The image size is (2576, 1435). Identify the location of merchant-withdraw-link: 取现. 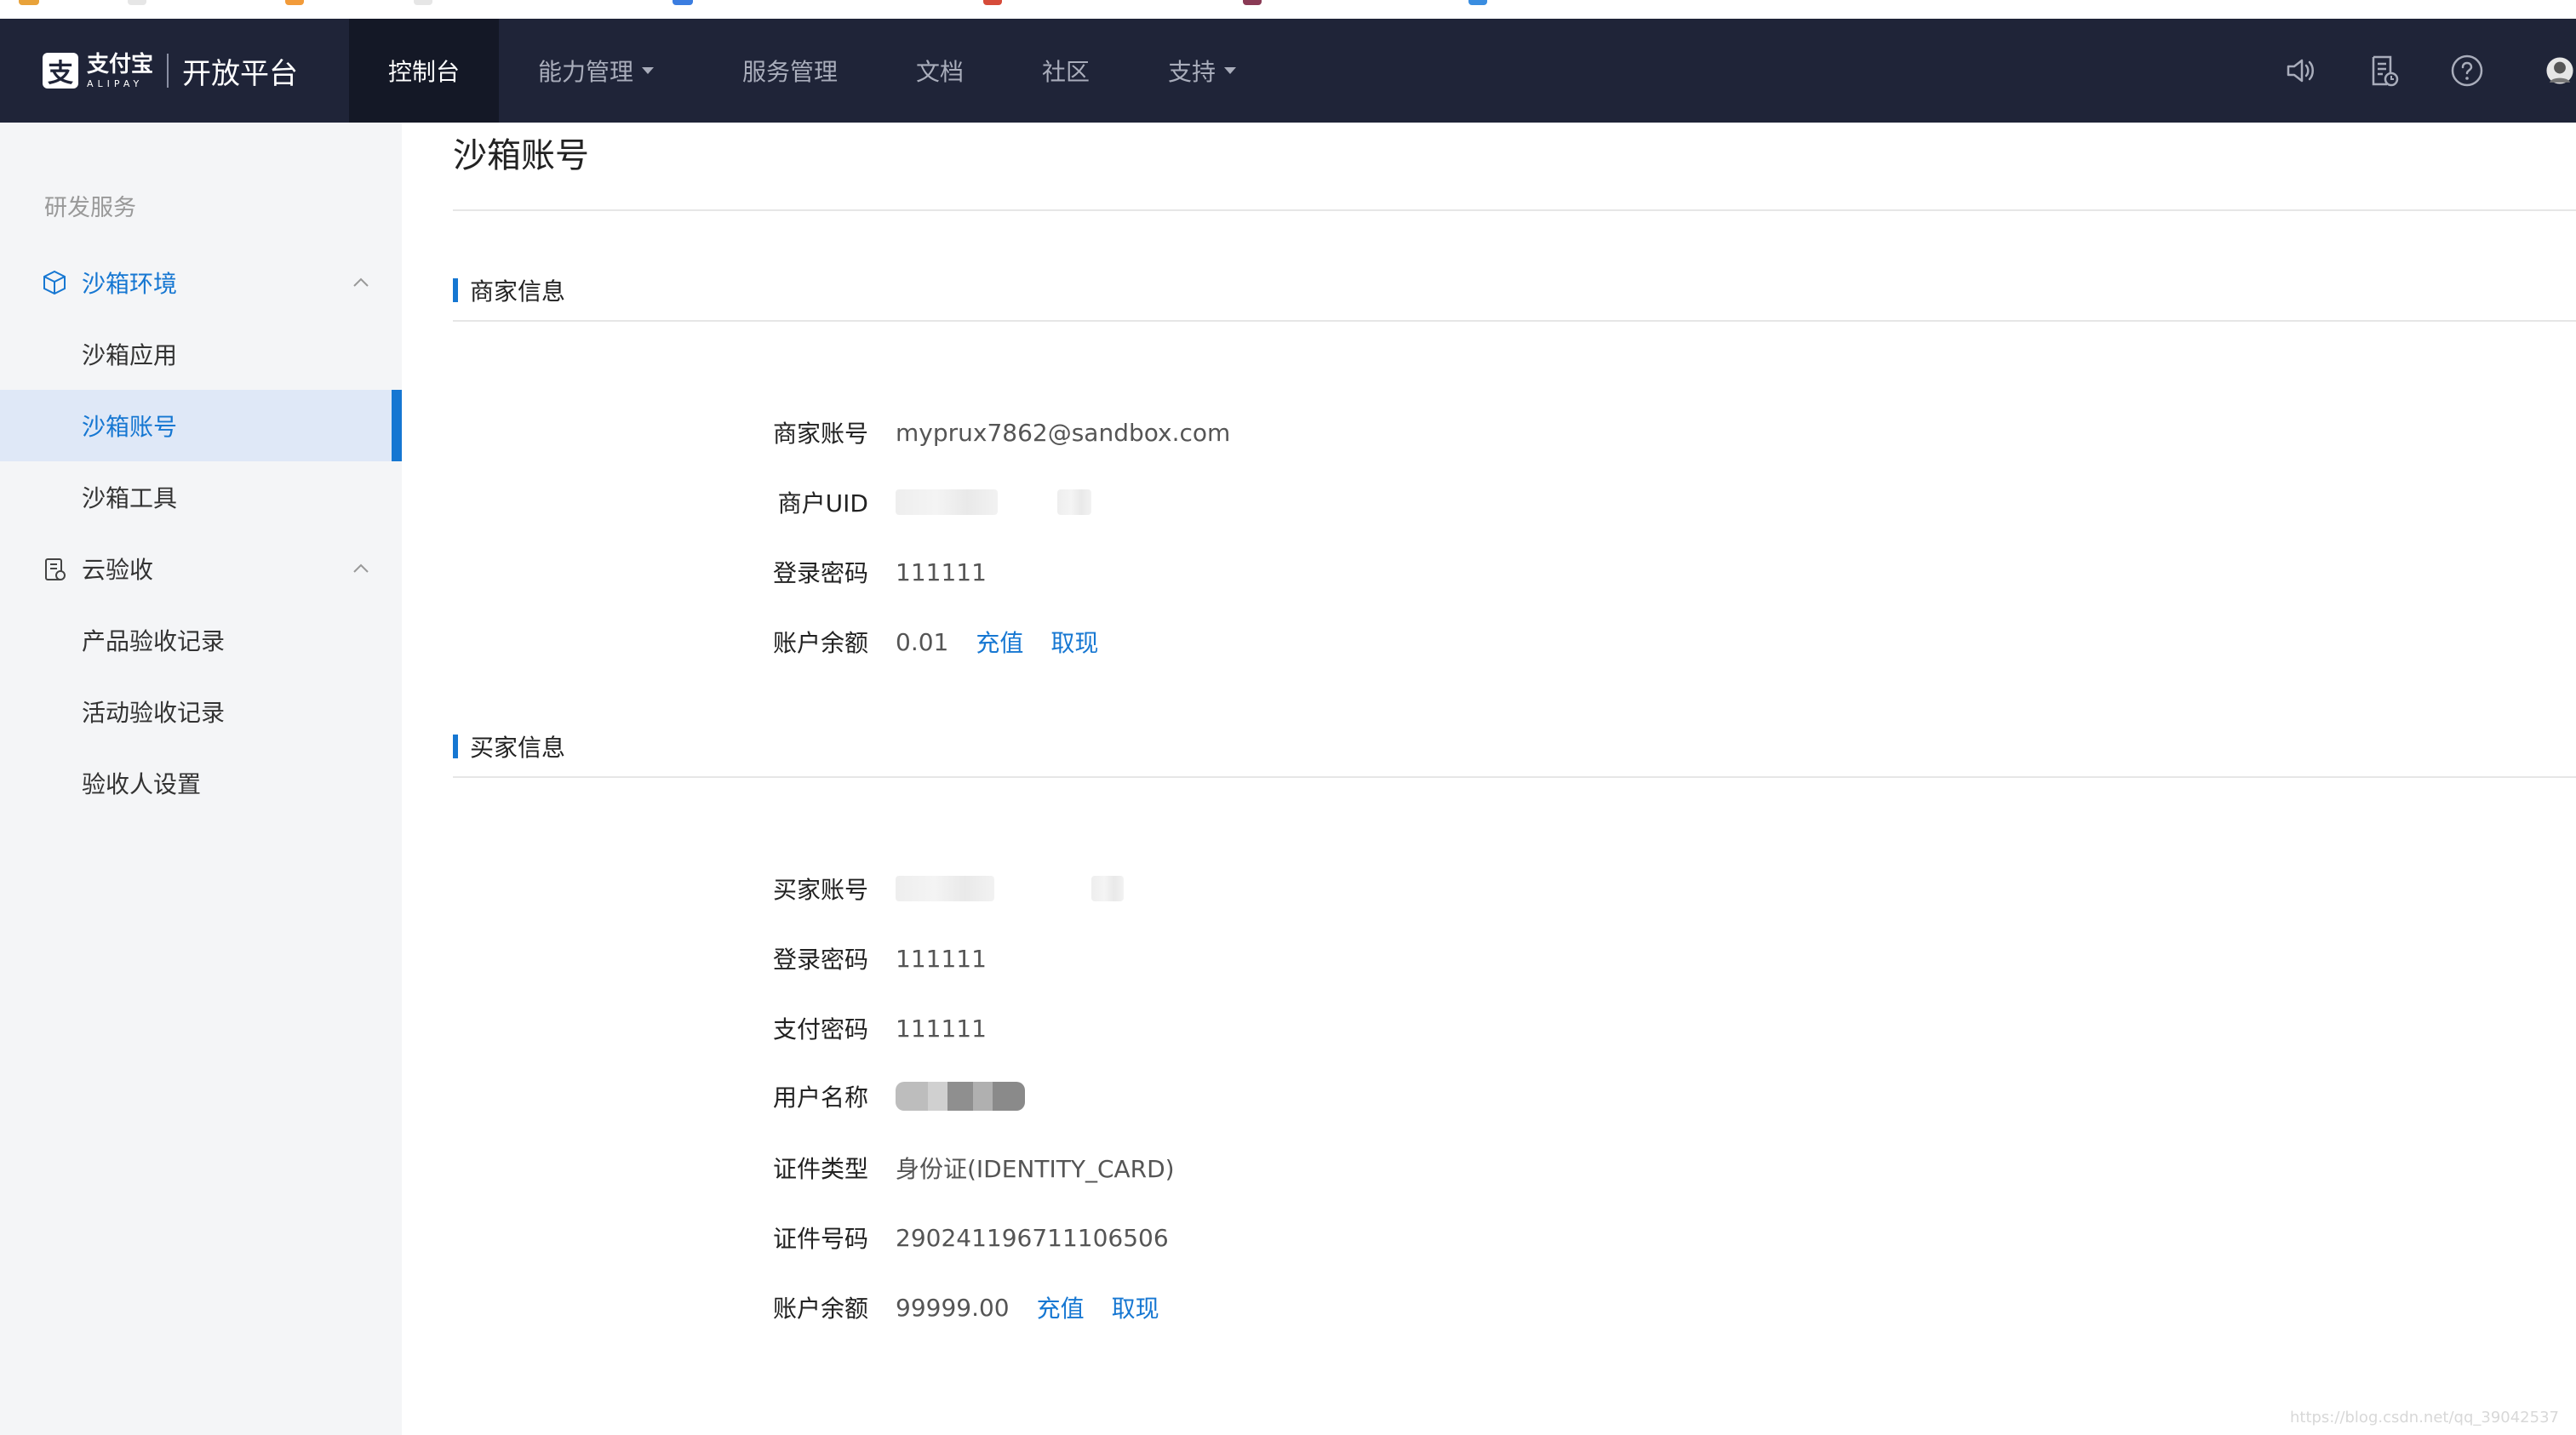
(1074, 642).